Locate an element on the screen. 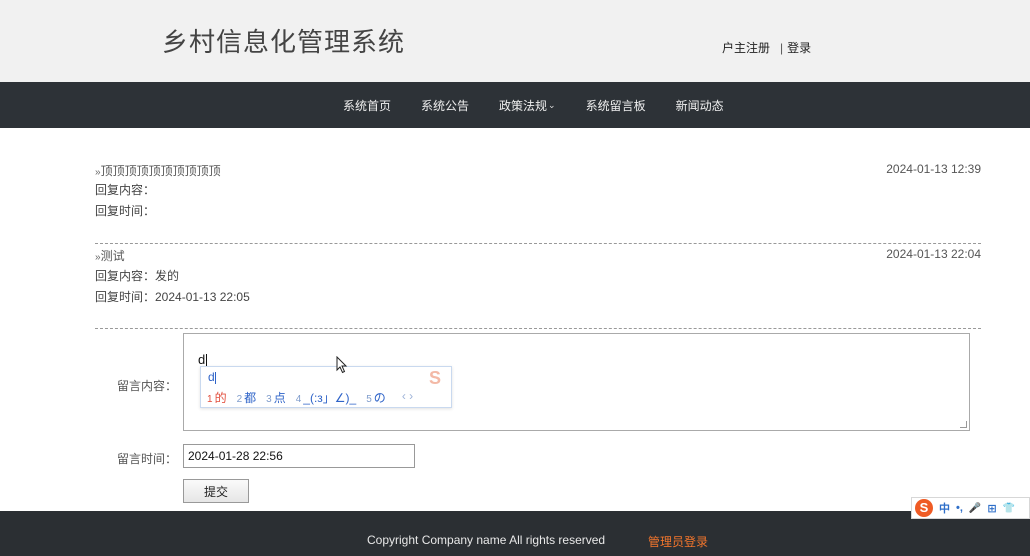  login-link: 登录 is located at coordinates (799, 48).